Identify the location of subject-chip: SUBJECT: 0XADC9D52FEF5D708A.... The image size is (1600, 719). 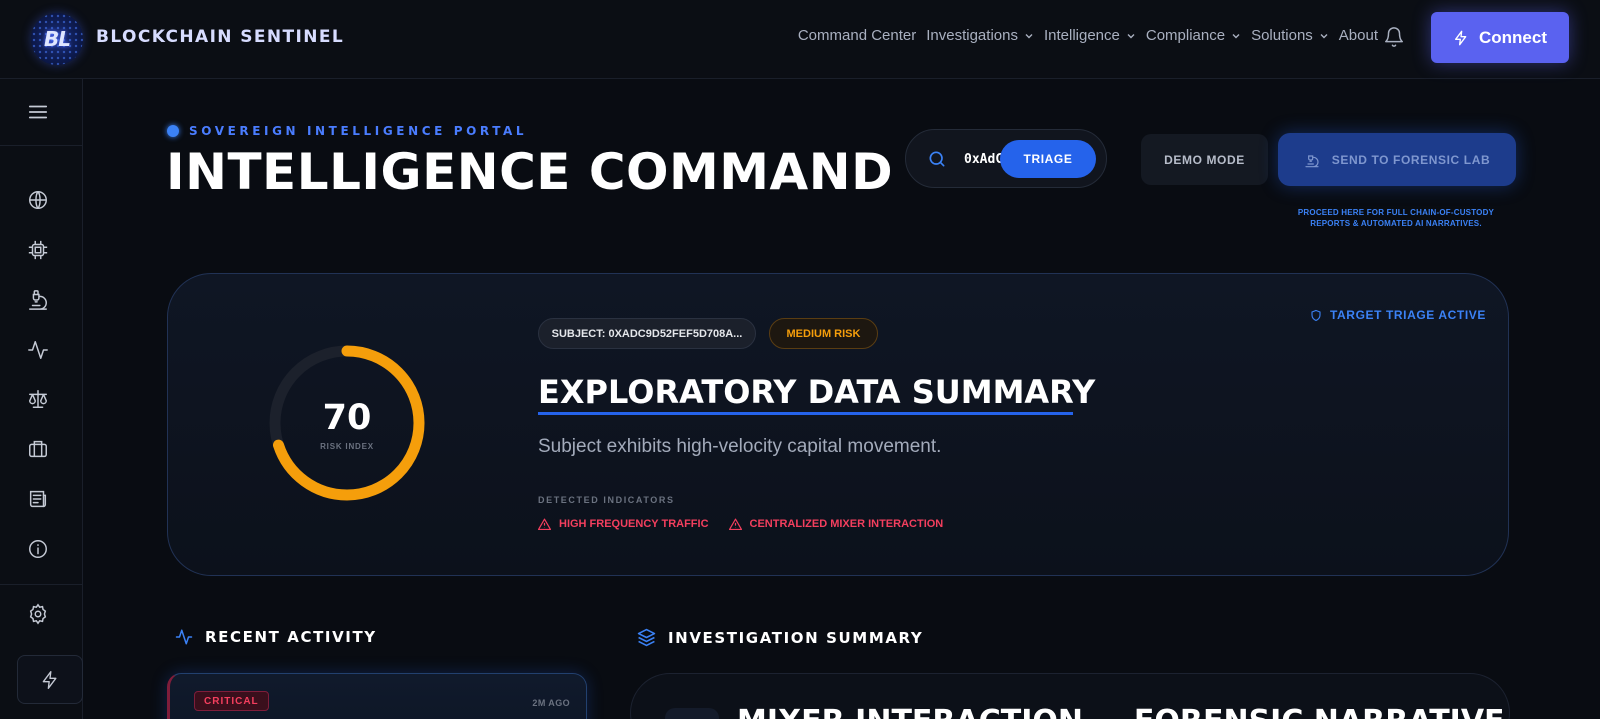
(647, 333).